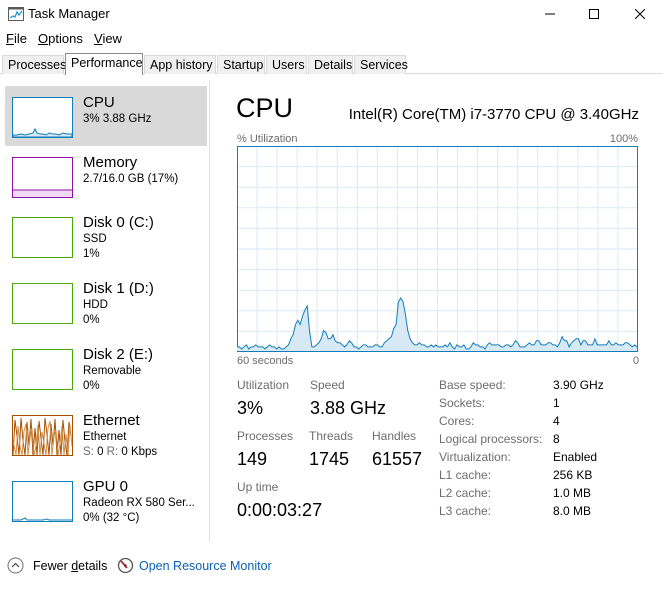  Describe the element at coordinates (331, 436) in the screenshot. I see `threads-label: Threads` at that location.